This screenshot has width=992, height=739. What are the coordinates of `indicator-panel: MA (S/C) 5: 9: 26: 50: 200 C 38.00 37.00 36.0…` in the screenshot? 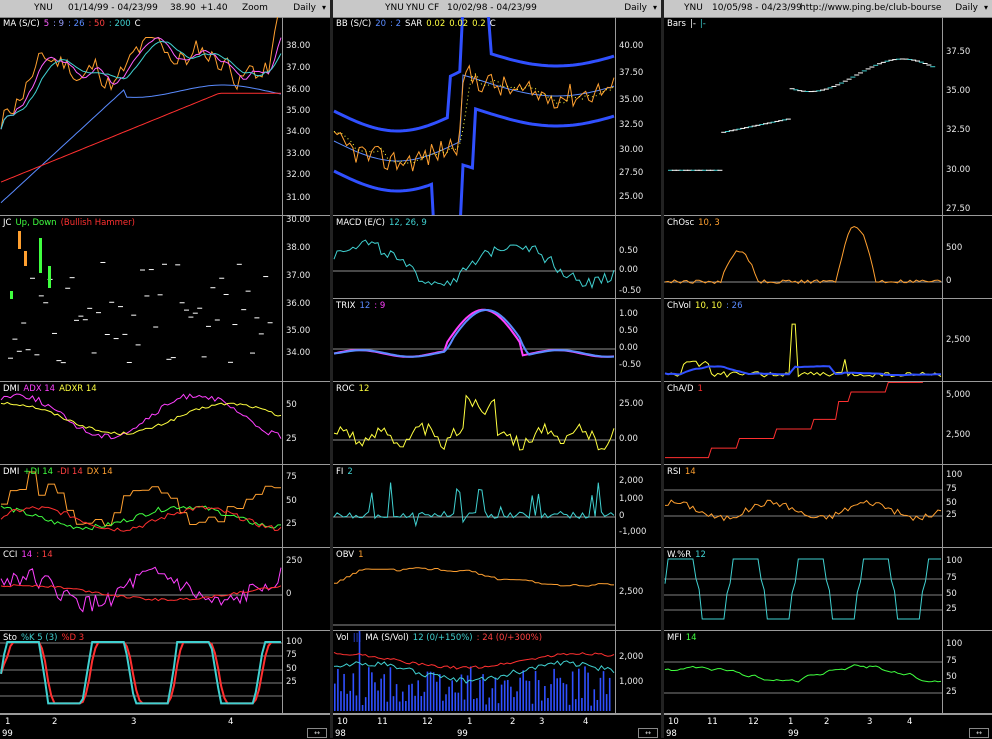 It's located at (165, 121).